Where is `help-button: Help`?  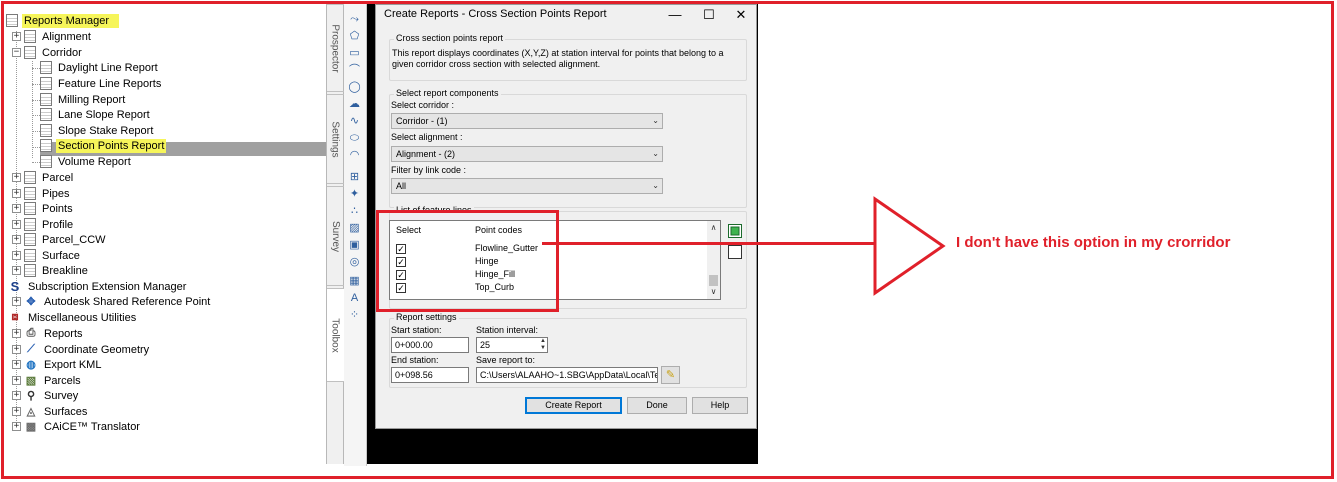 help-button: Help is located at coordinates (720, 405).